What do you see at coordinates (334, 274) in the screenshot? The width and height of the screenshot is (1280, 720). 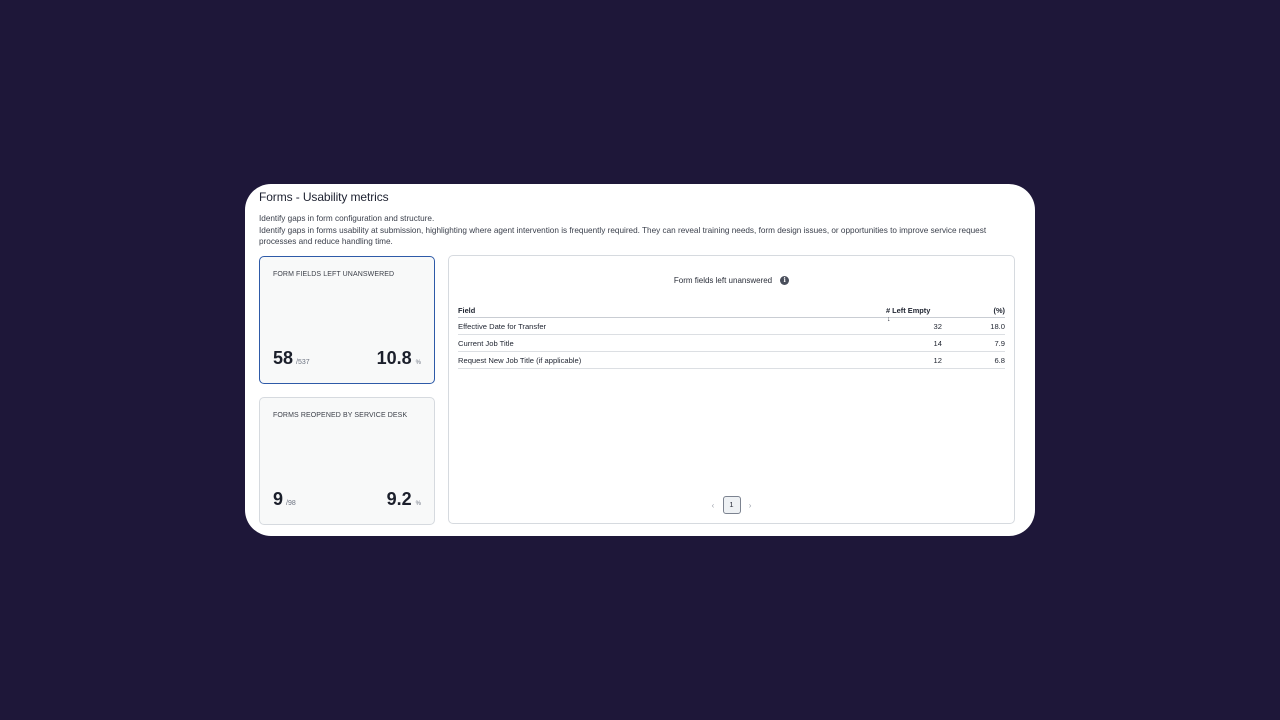 I see `card-label: FORM FIELDS LEFT UNANSWERED` at bounding box center [334, 274].